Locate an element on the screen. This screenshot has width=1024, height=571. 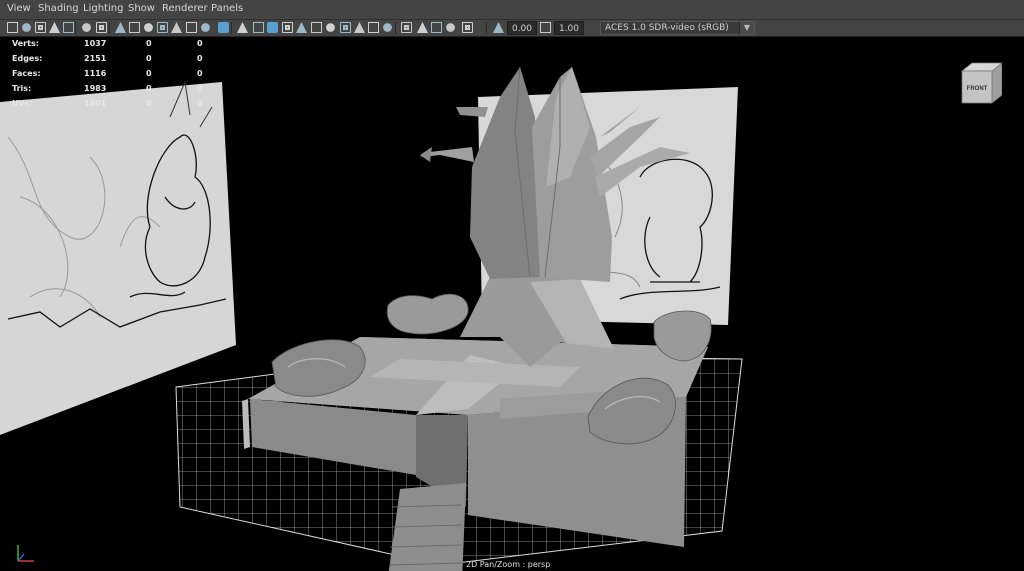
hud-icon is located at coordinates (436, 27).